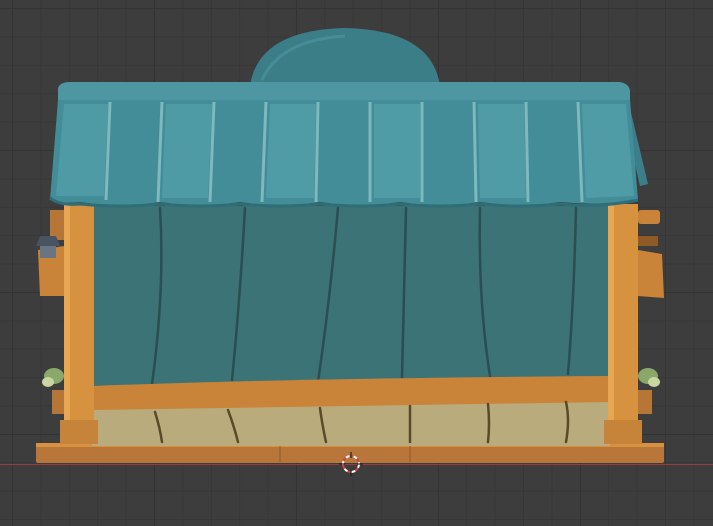 The image size is (713, 526). Describe the element at coordinates (649, 391) in the screenshot. I see `plant-right` at that location.